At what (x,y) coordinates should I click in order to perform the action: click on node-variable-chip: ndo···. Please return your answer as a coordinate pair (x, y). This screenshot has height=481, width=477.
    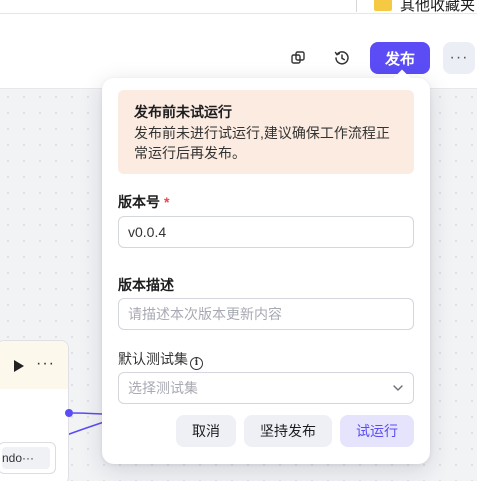
    Looking at the image, I should click on (28, 458).